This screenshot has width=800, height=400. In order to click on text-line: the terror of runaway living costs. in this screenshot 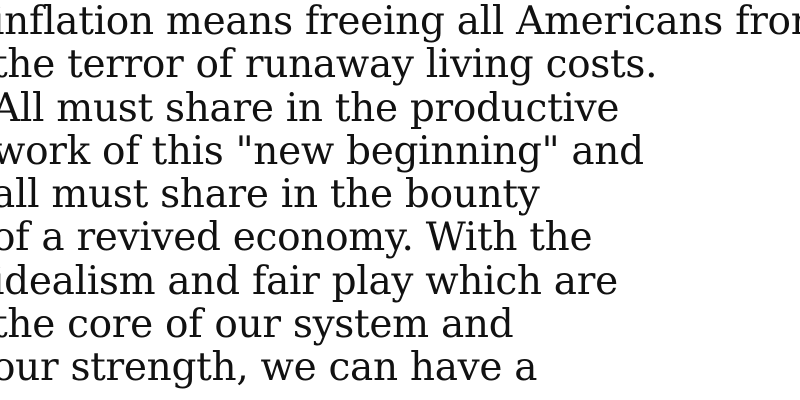, I will do `click(329, 65)`.